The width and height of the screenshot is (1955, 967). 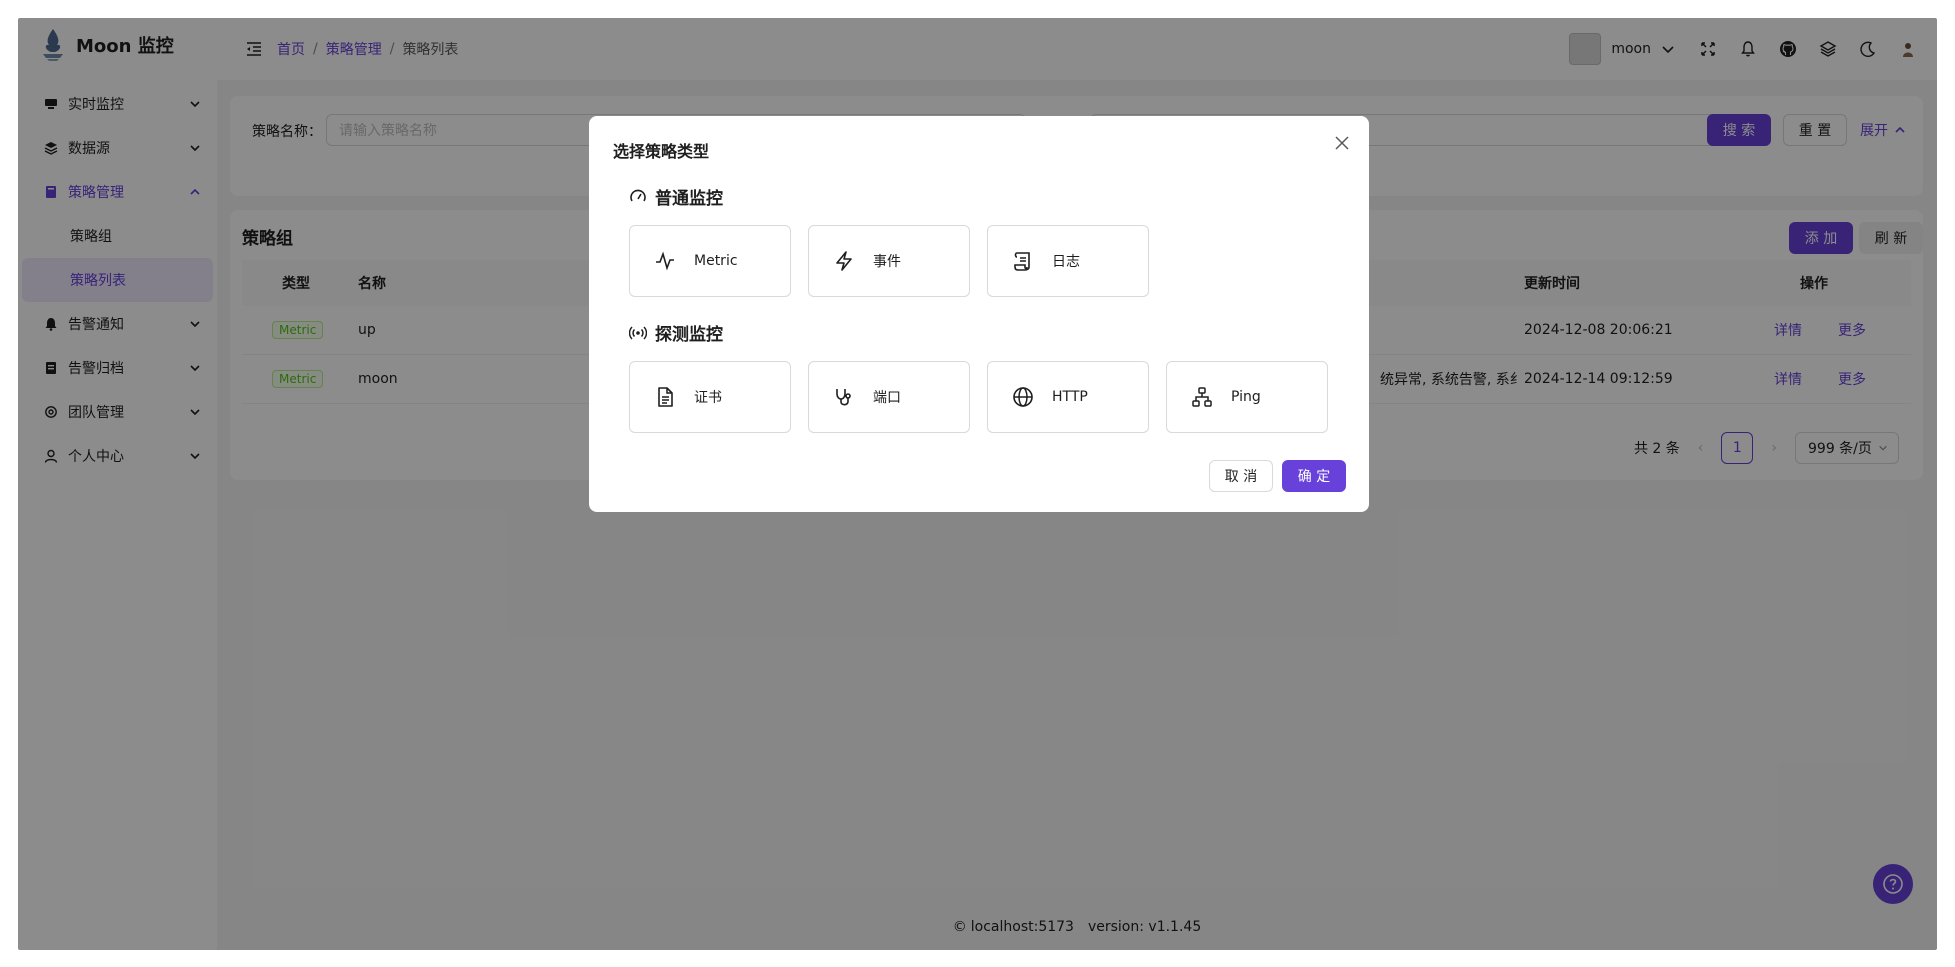 I want to click on option-label: 日志, so click(x=1066, y=262).